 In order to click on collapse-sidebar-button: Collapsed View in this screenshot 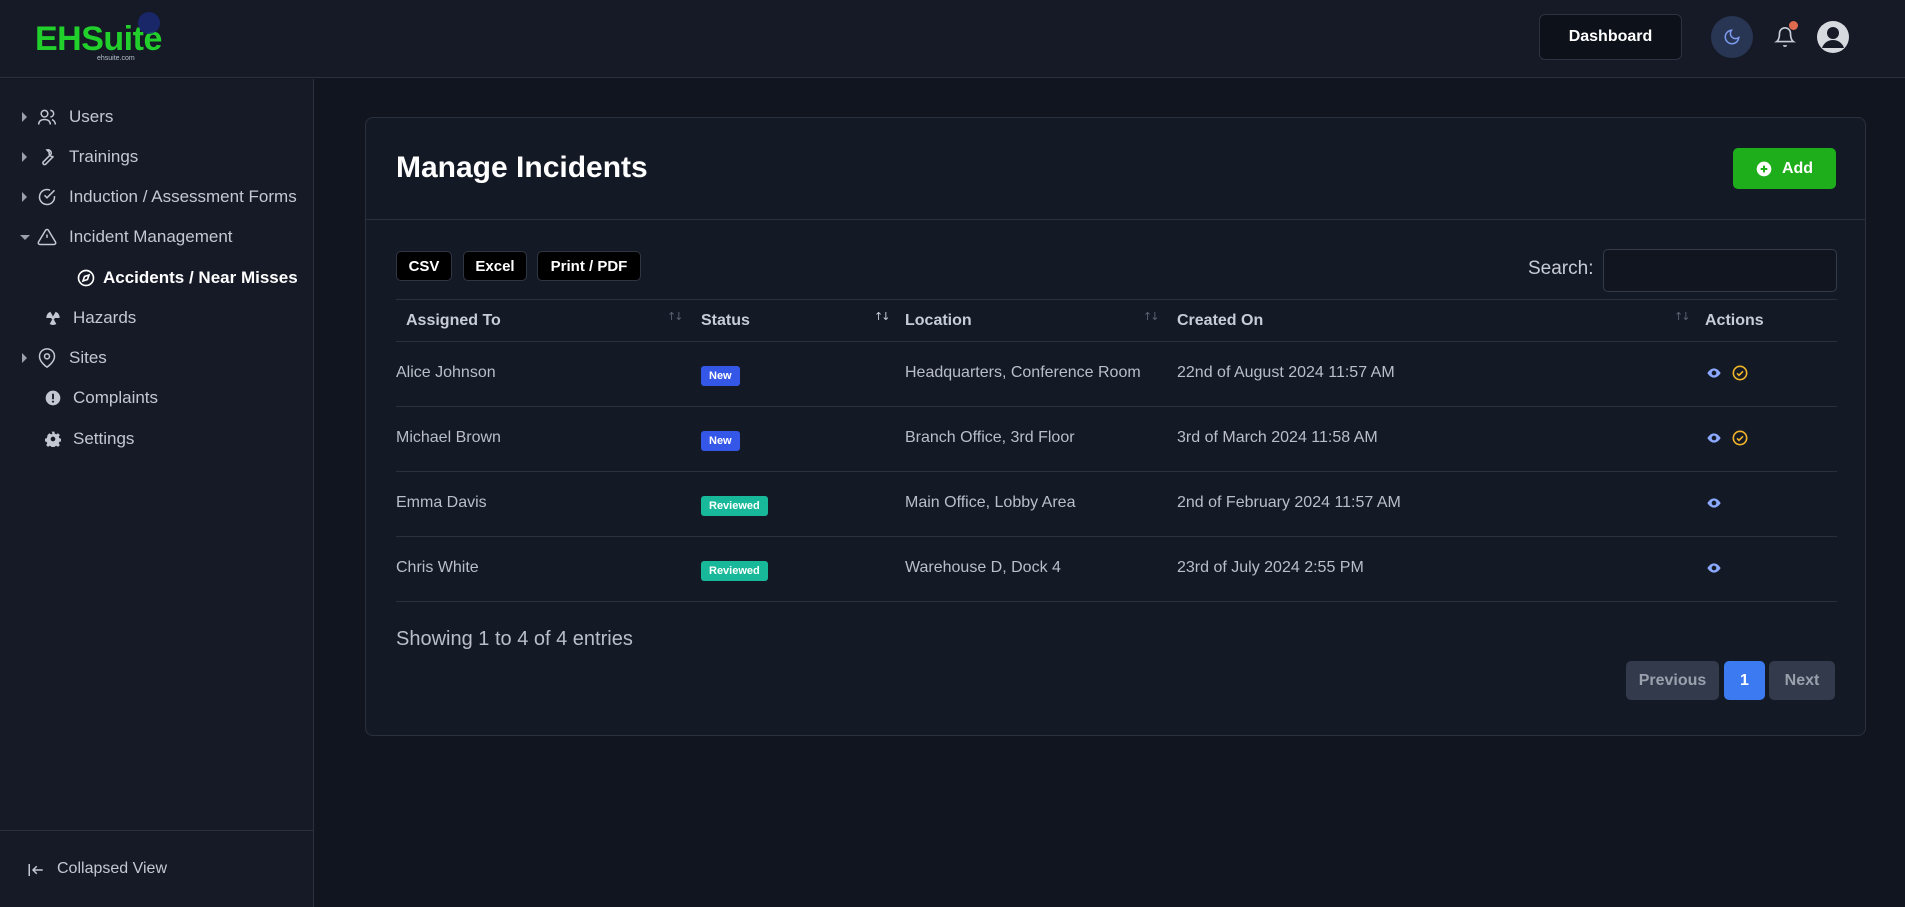, I will do `click(156, 868)`.